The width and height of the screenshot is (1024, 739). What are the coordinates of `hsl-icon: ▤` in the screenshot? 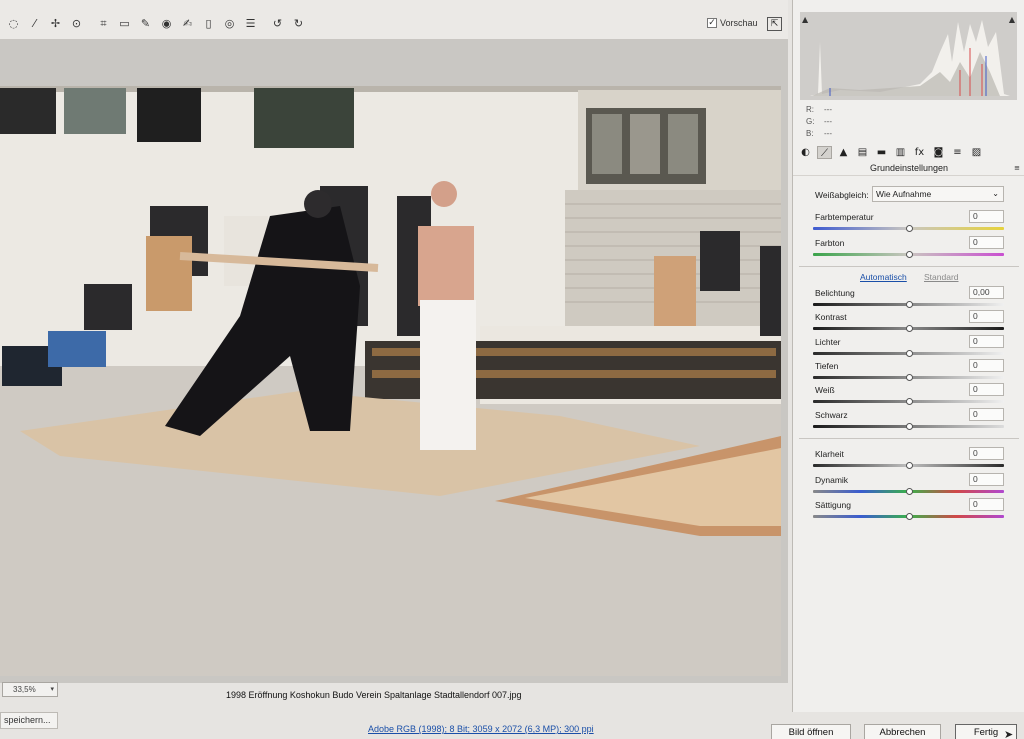 It's located at (862, 152).